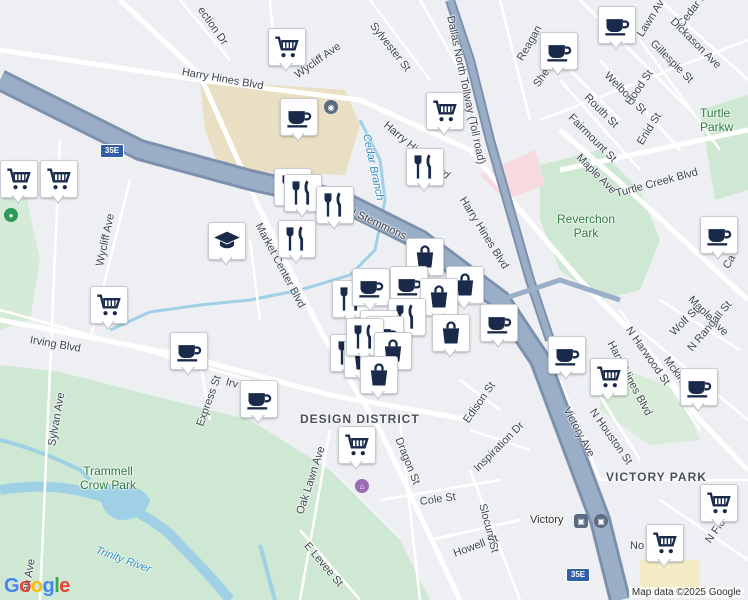 The width and height of the screenshot is (748, 600). What do you see at coordinates (637, 546) in the screenshot?
I see `street-label: No` at bounding box center [637, 546].